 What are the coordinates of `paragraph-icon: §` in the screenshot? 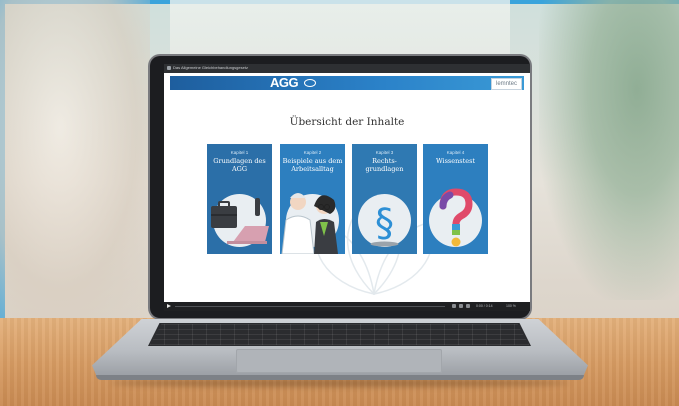 It's located at (384, 224).